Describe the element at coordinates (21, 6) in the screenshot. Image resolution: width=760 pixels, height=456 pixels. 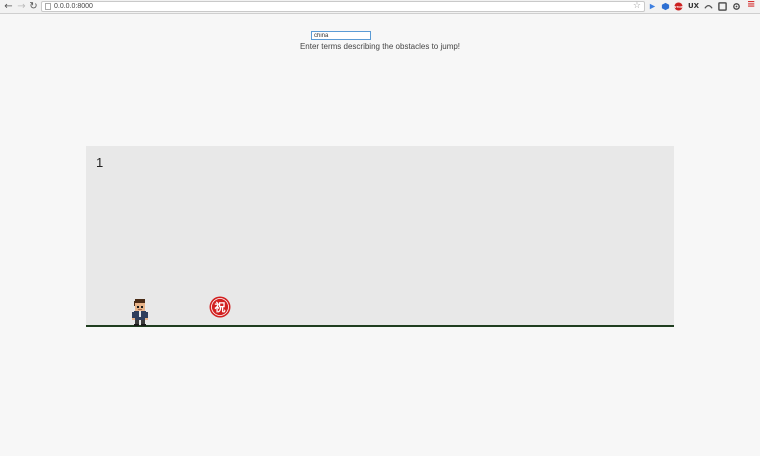
I see `forward-button: →` at that location.